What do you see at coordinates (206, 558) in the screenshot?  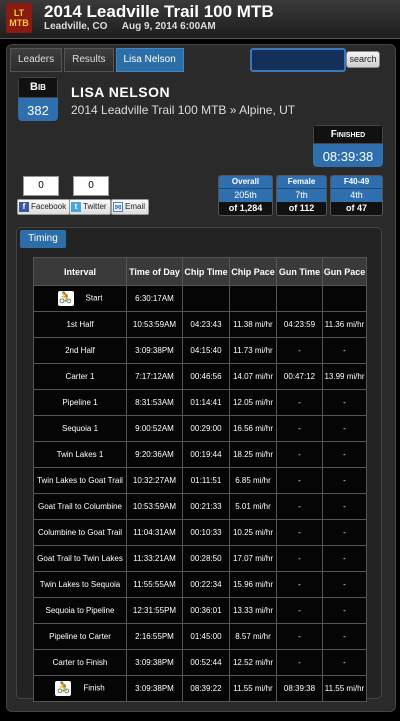 I see `timing-cell-chip: 00:28:50` at bounding box center [206, 558].